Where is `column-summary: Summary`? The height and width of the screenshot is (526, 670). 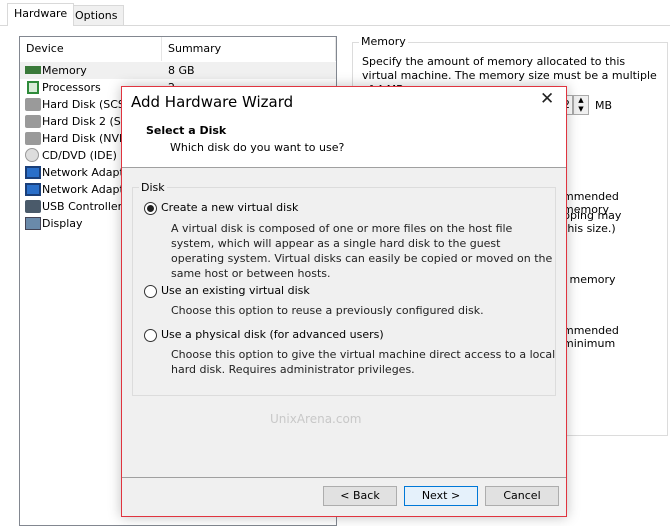
column-summary: Summary is located at coordinates (249, 49).